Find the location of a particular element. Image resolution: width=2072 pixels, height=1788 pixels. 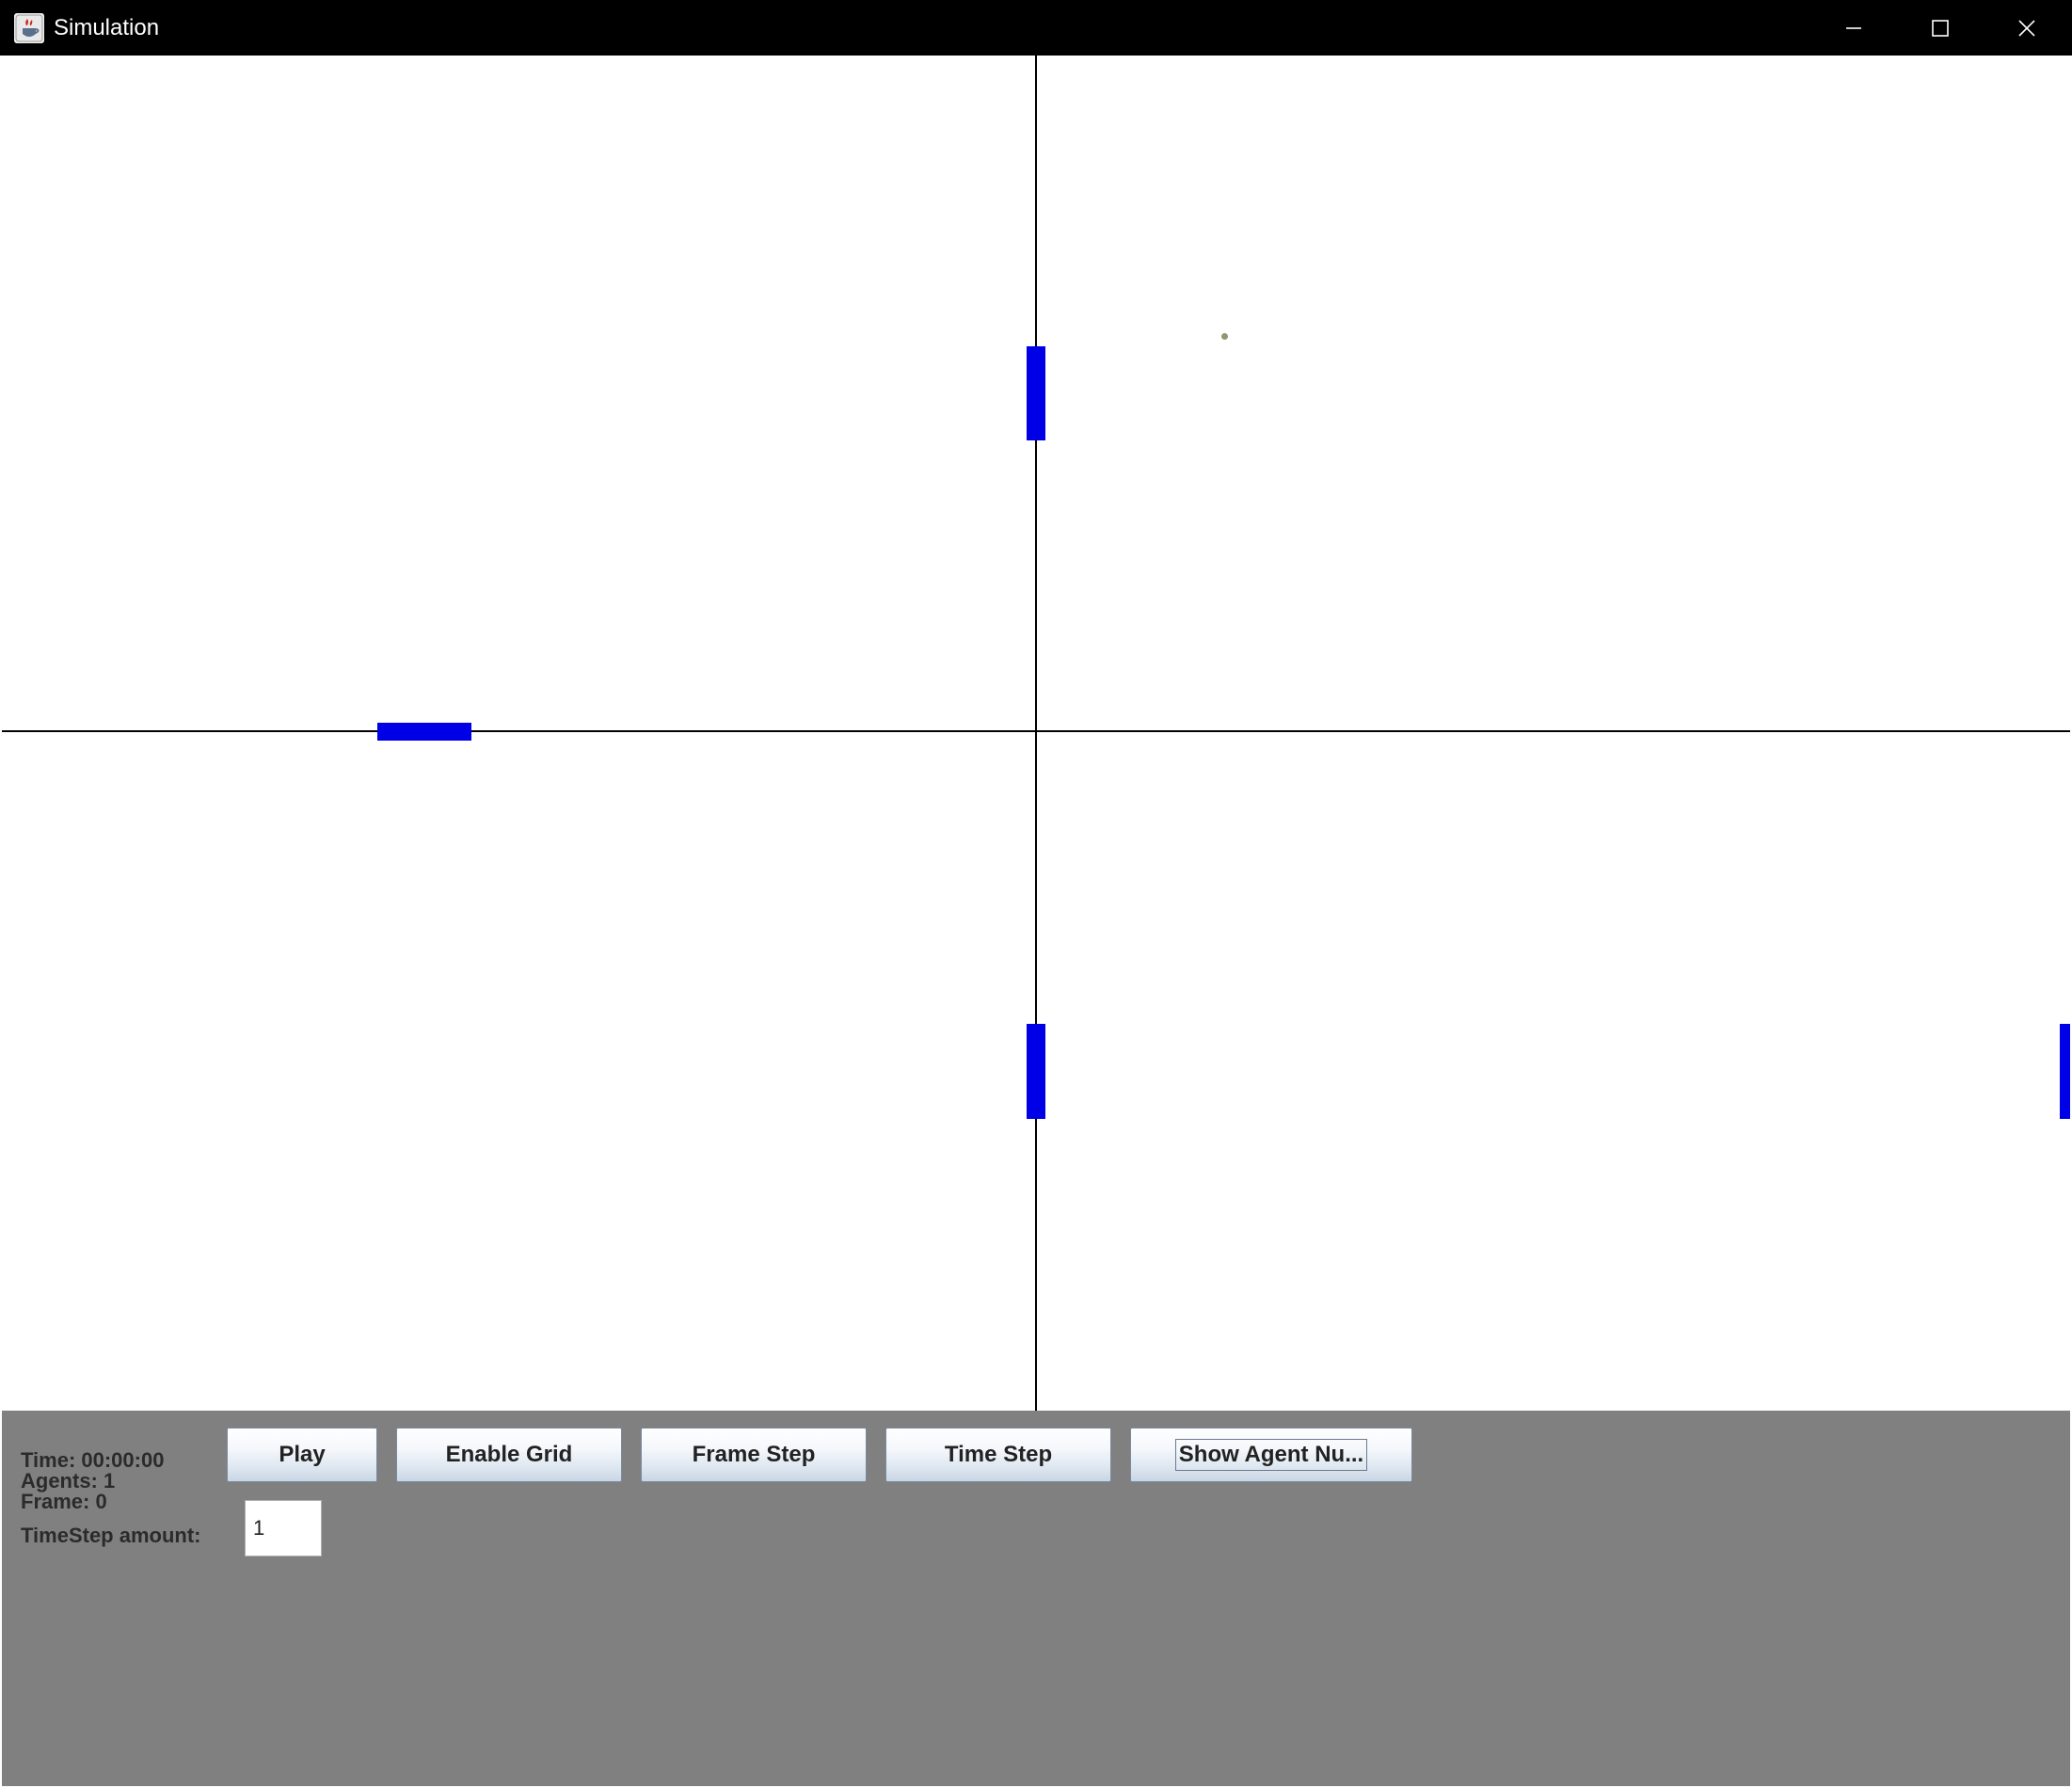

play-button-label: Play is located at coordinates (302, 1454).